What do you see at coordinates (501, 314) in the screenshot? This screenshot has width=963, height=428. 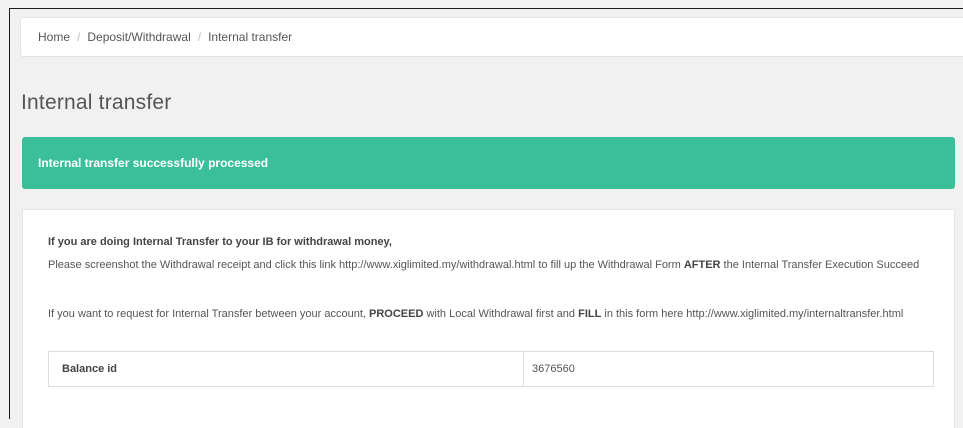 I see `internal-transfer-instructions-text: with Local Withdrawal first and` at bounding box center [501, 314].